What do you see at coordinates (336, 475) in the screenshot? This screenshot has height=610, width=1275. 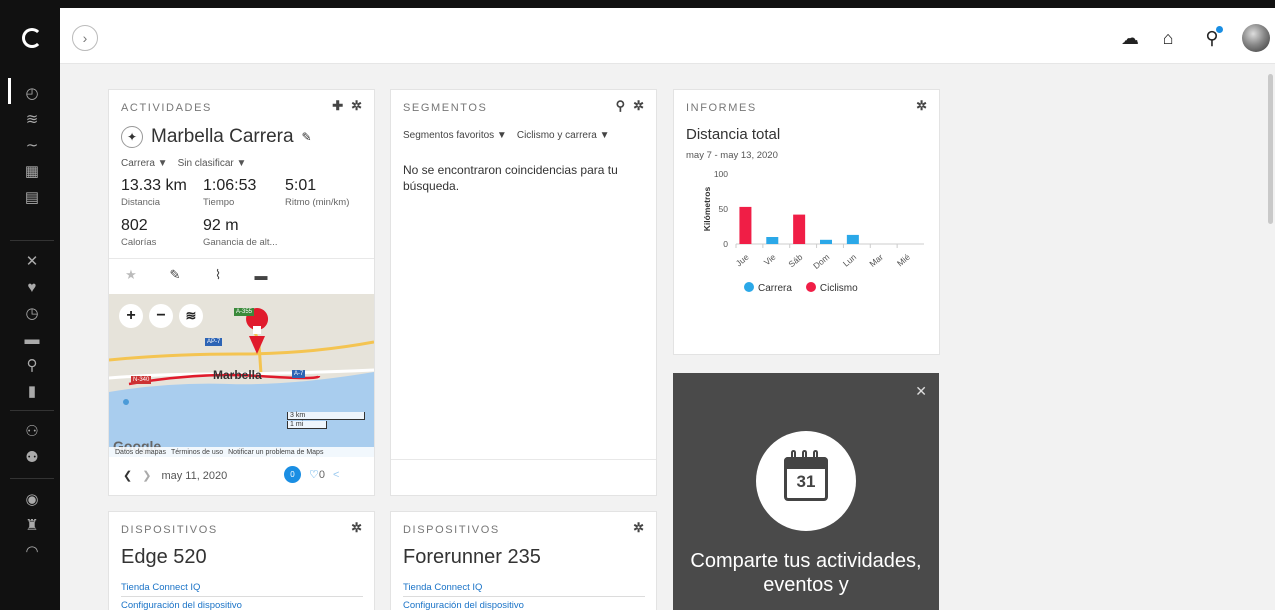 I see `share-icon: <` at bounding box center [336, 475].